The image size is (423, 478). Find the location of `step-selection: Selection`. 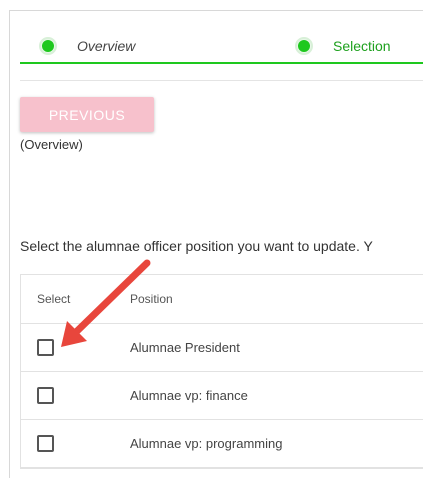

step-selection: Selection is located at coordinates (343, 46).